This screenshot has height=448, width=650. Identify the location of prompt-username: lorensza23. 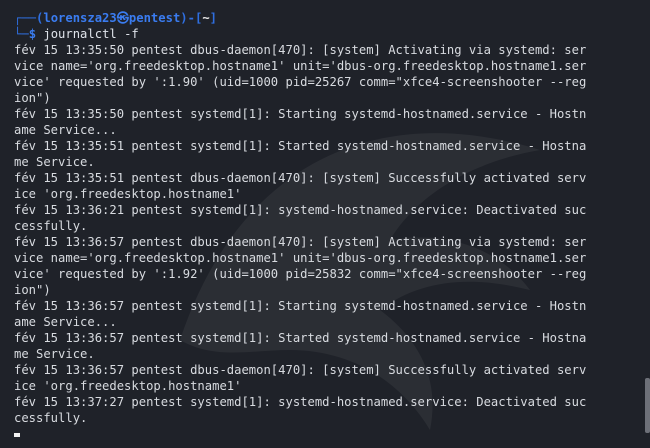
(80, 18).